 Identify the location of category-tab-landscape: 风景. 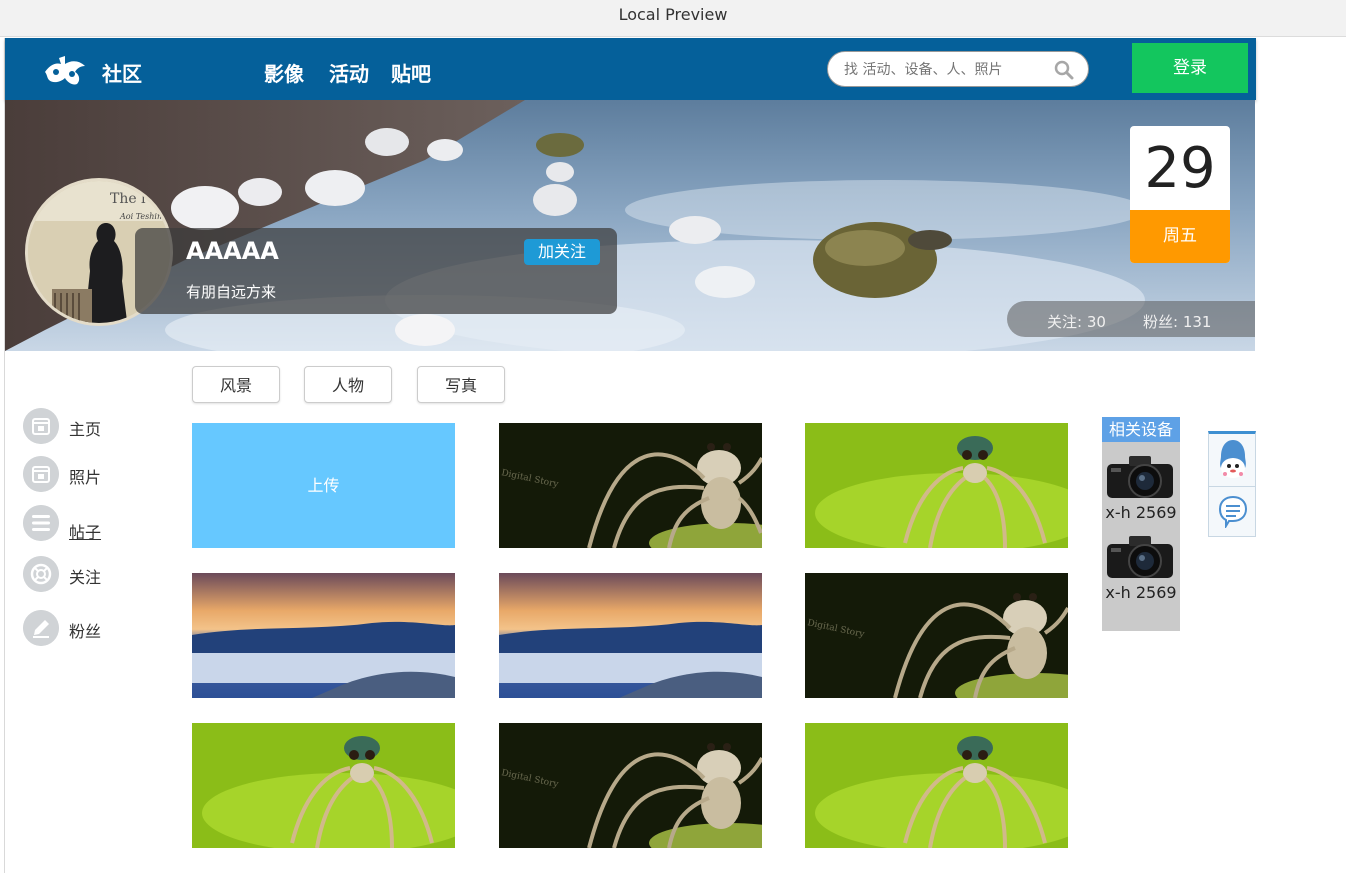
(236, 384).